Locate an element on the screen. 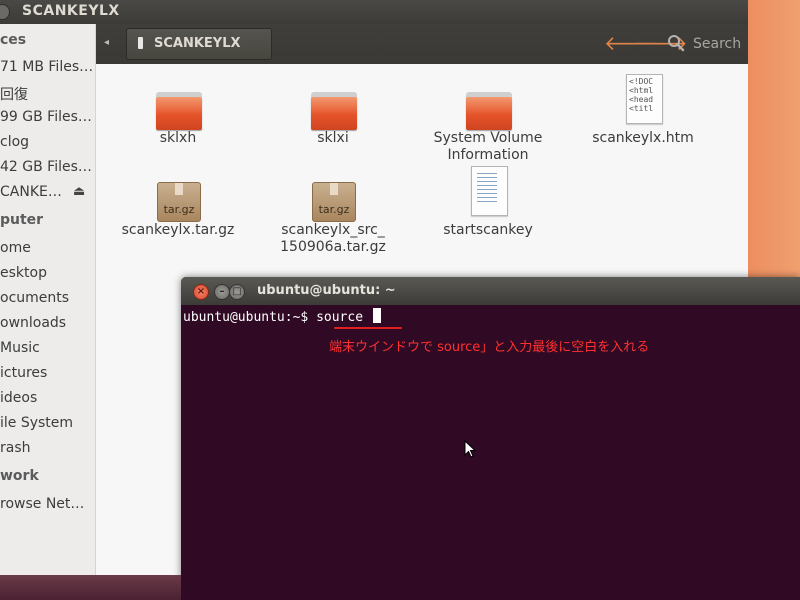  sidebar-header-computer: puter is located at coordinates (22, 220).